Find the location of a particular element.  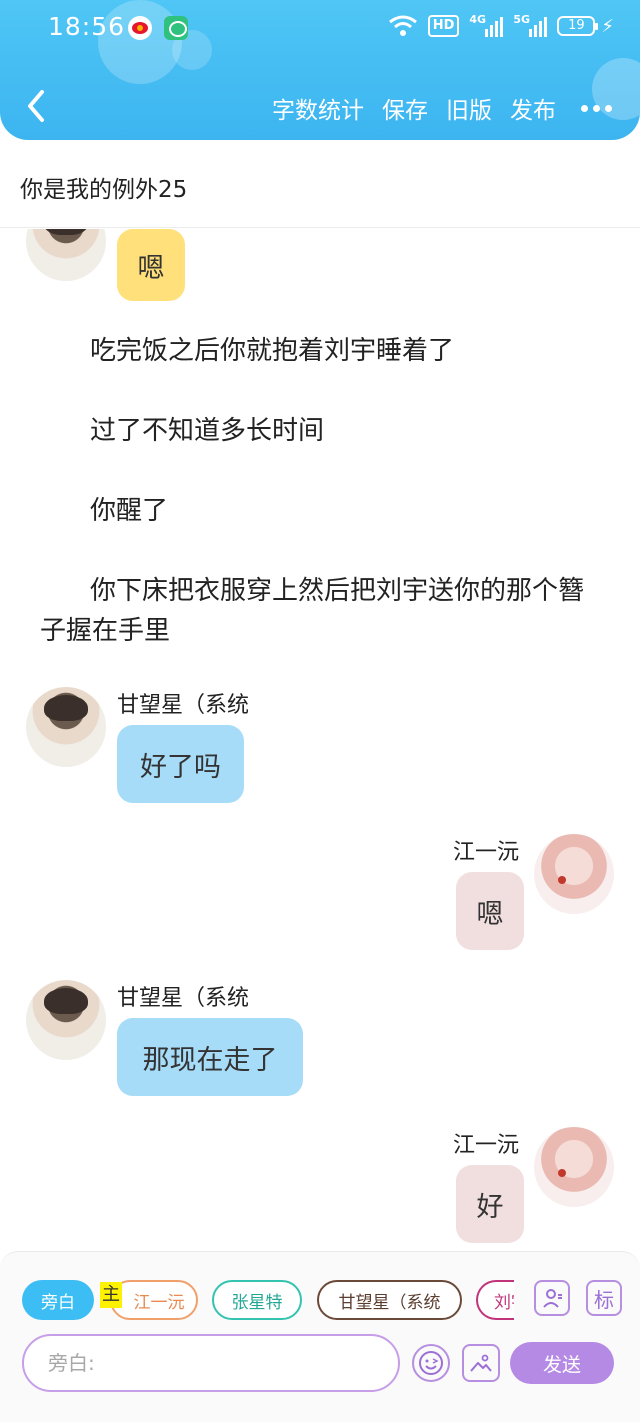

status-indicators: HD 4G 5G 19 ⚡ is located at coordinates (501, 25).